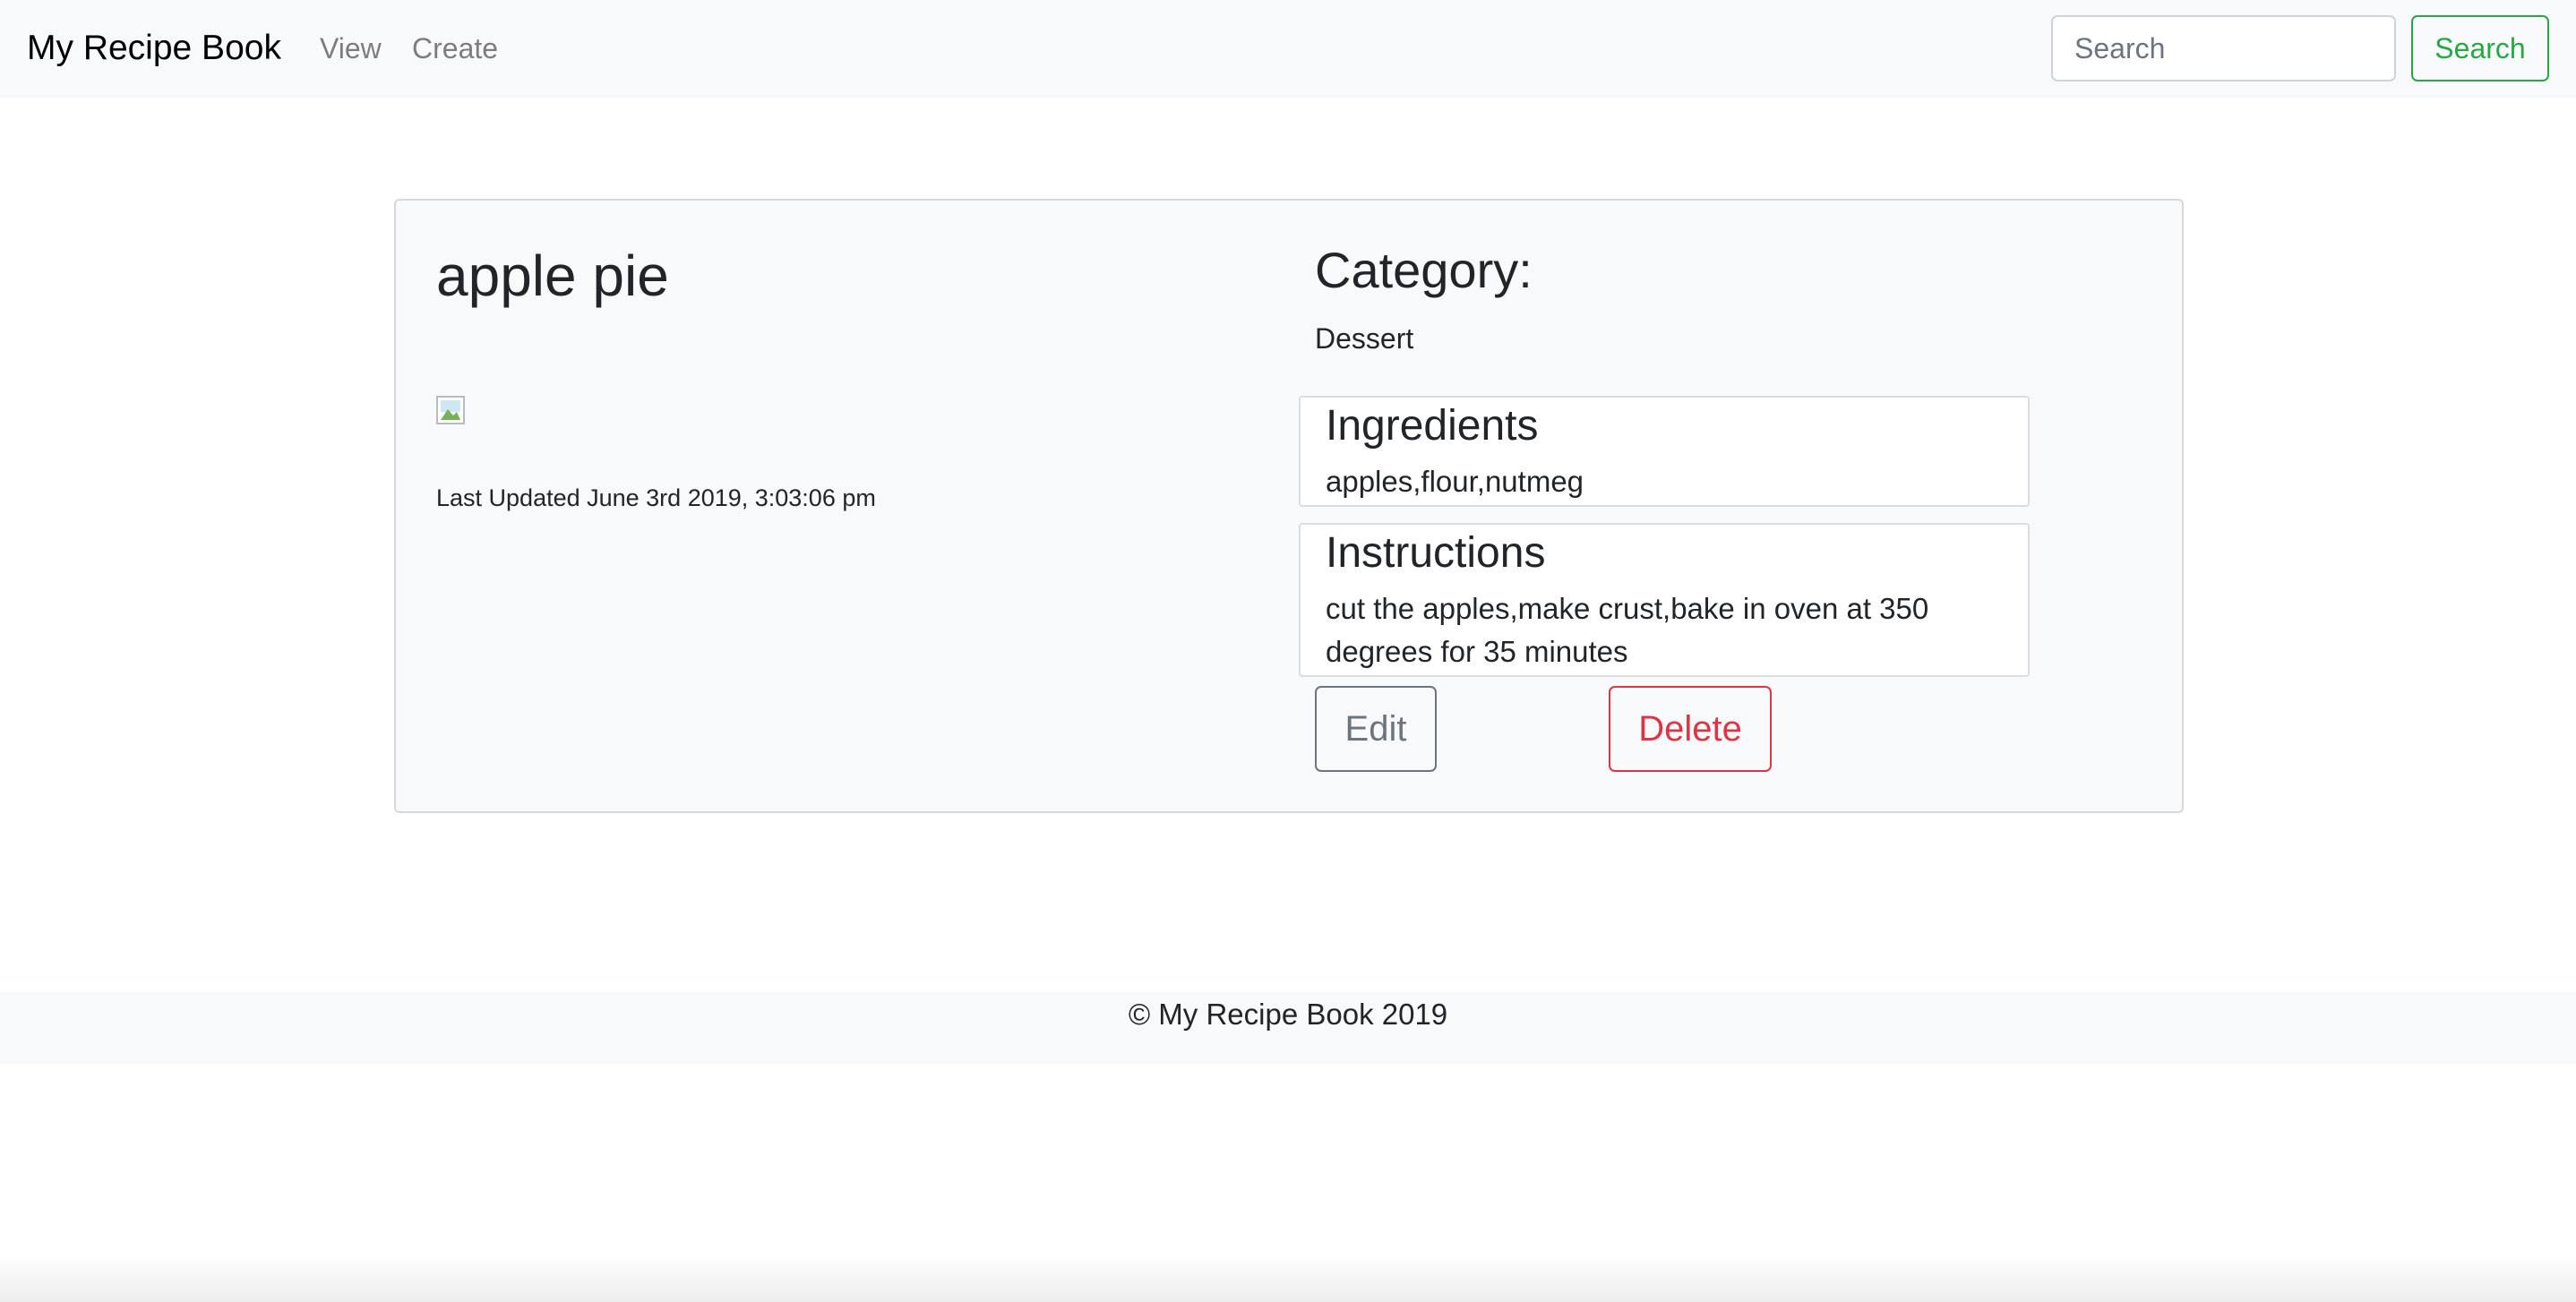 This screenshot has height=1302, width=2576. Describe the element at coordinates (2480, 48) in the screenshot. I see `search-button: Search` at that location.